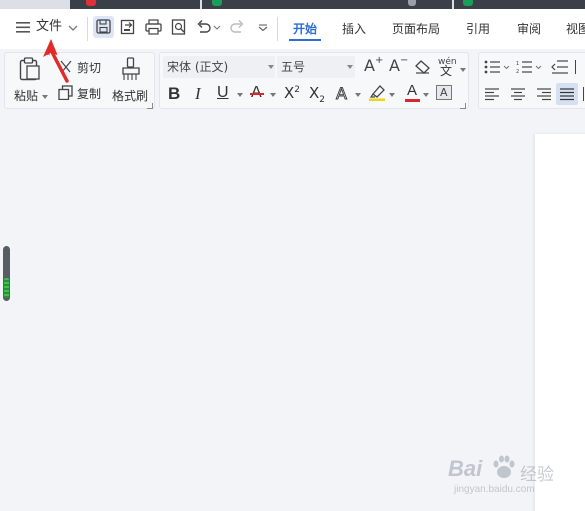 This screenshot has width=585, height=511. I want to click on export-pdf-icon, so click(128, 27).